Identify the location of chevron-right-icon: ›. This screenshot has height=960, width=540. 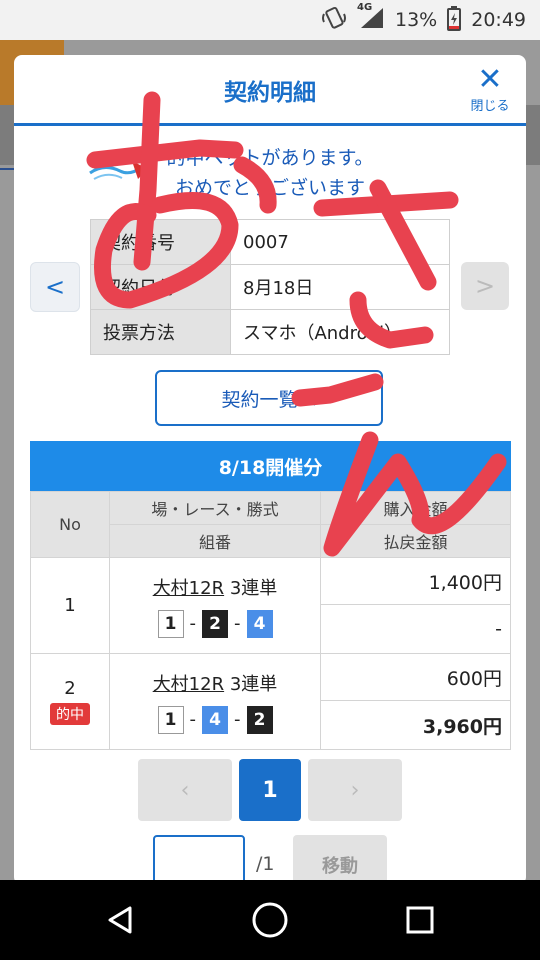
(355, 790).